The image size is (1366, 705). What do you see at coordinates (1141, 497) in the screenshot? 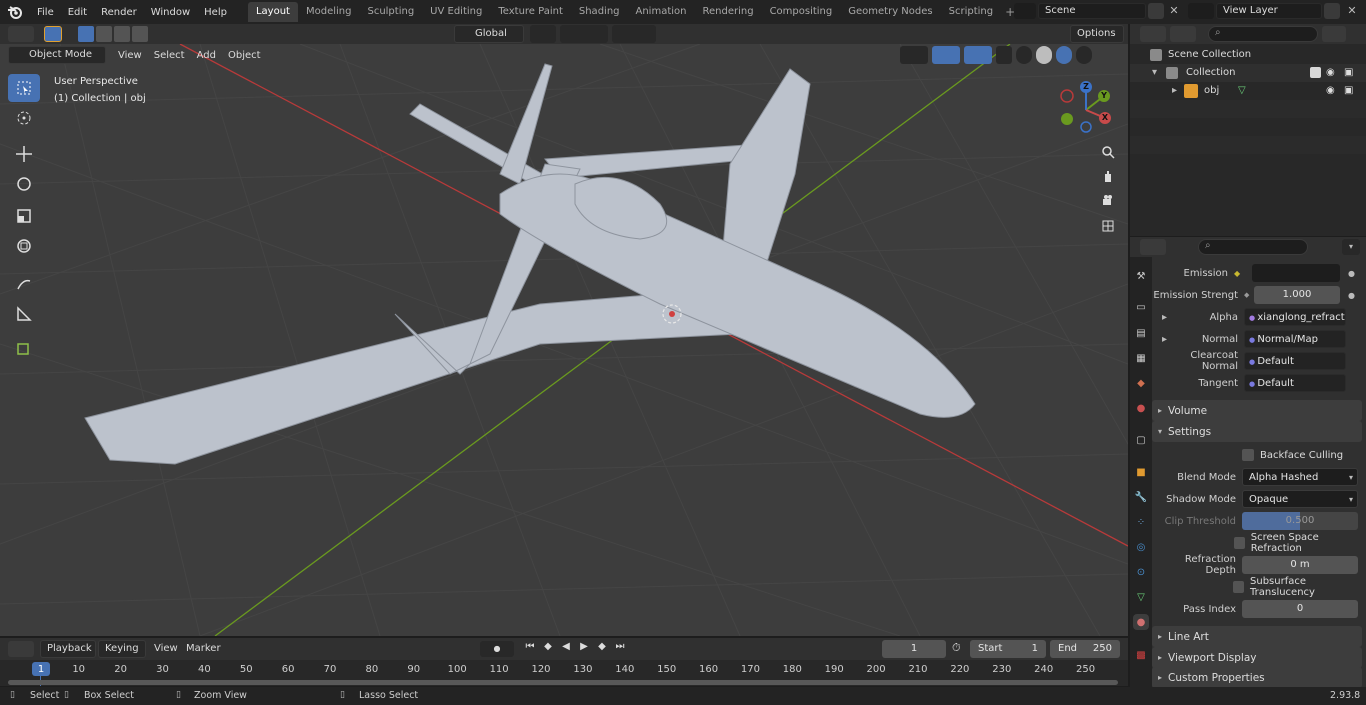
I see `modifier-tab-icon: 🔧` at bounding box center [1141, 497].